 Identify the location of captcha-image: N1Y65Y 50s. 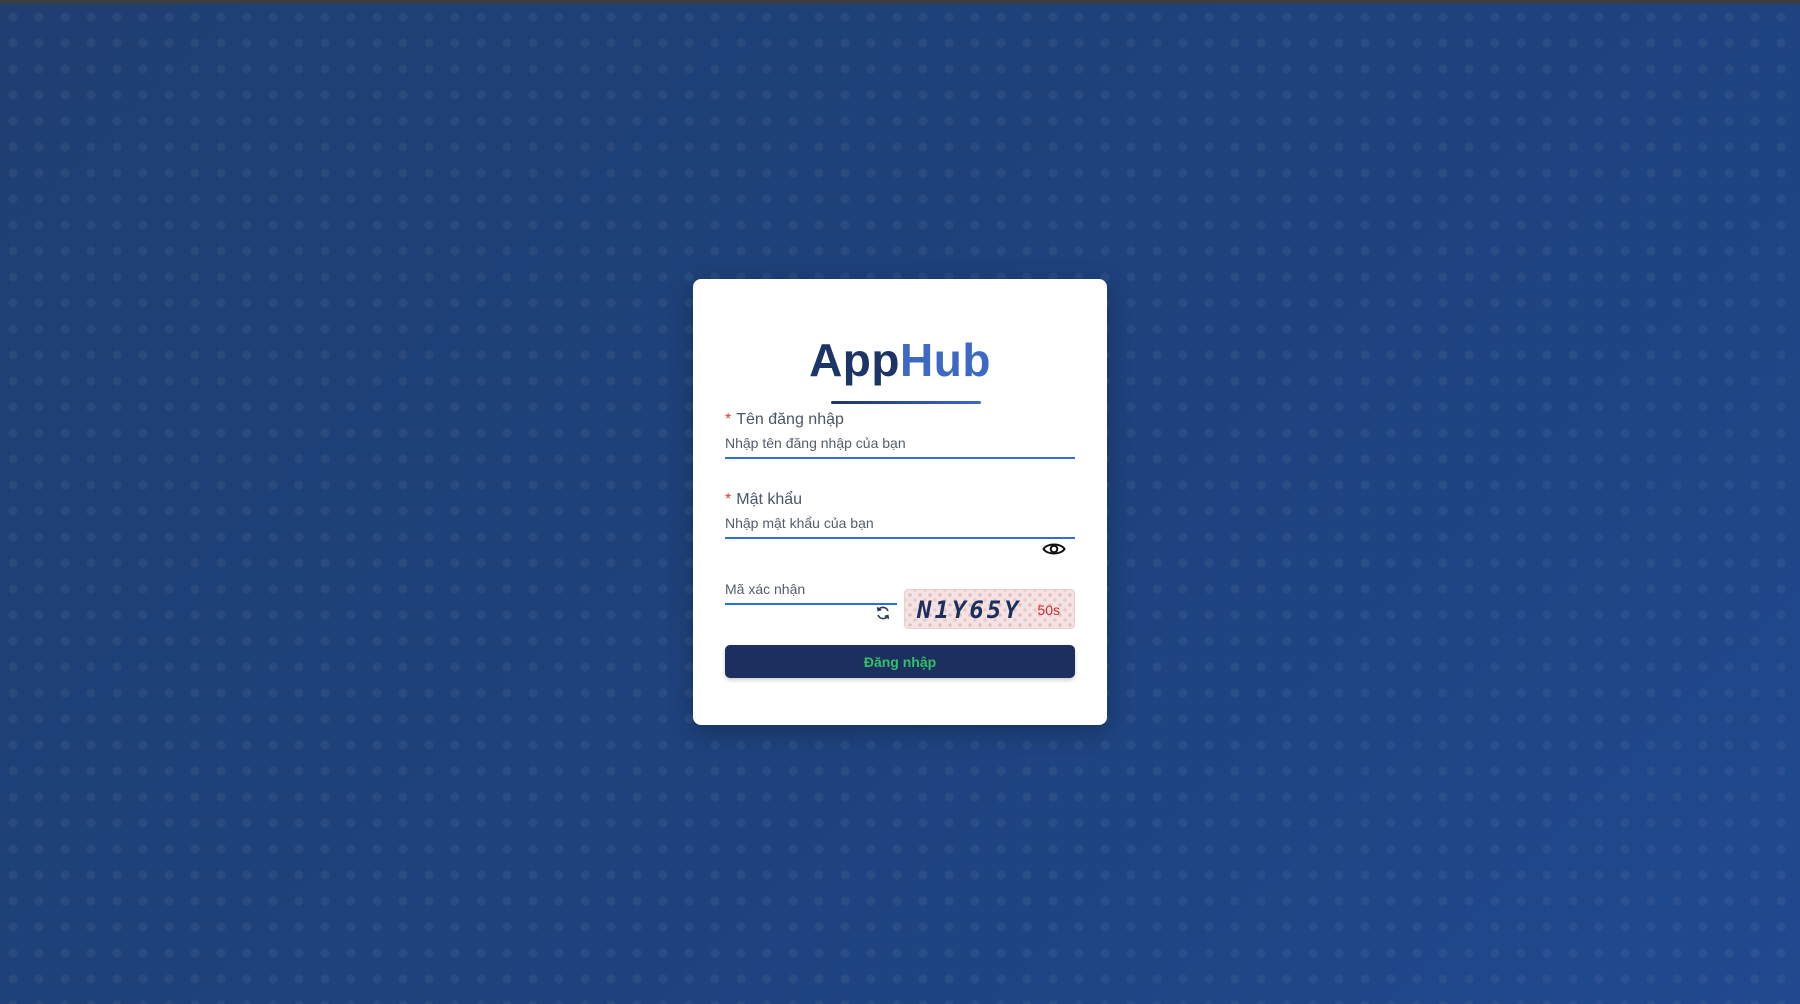
(989, 609).